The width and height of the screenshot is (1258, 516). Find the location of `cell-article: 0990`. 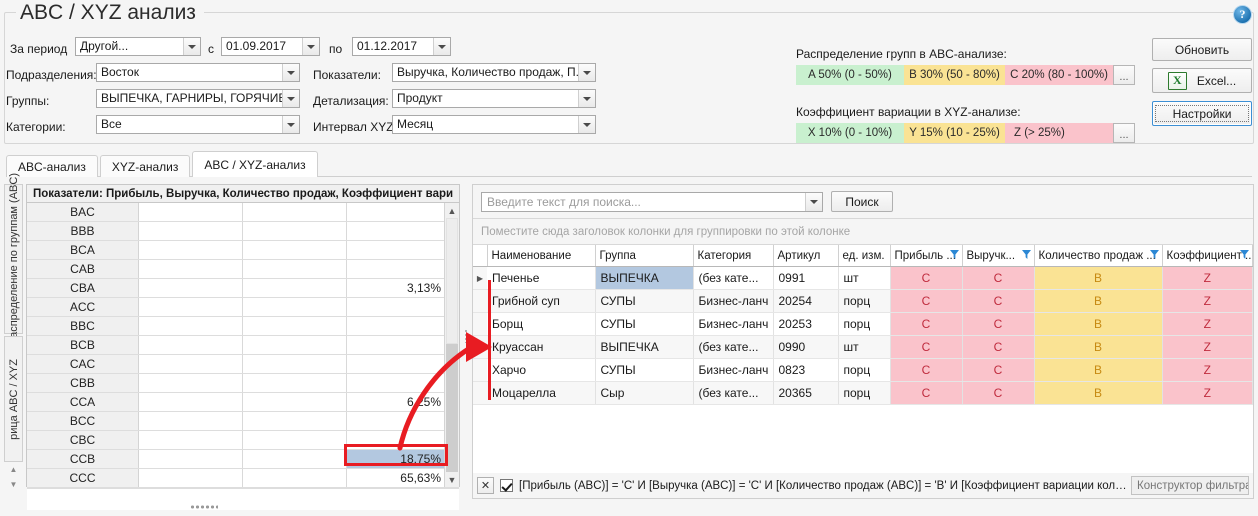

cell-article: 0990 is located at coordinates (806, 347).